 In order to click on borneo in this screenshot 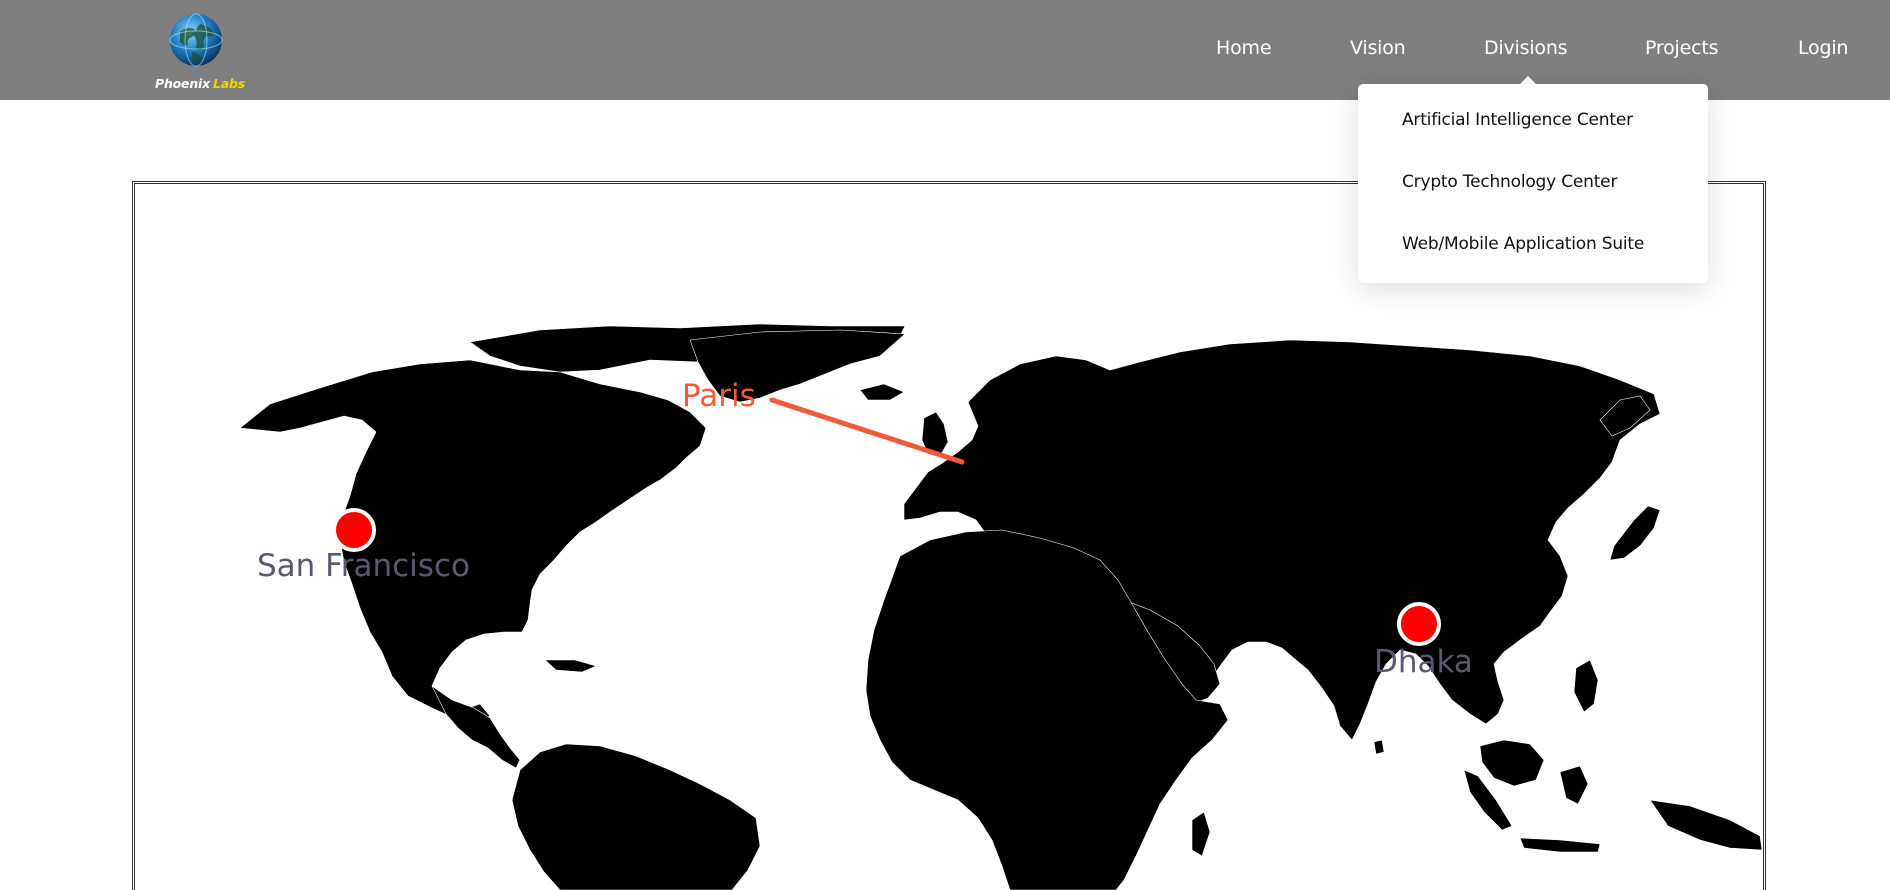, I will do `click(1512, 763)`.